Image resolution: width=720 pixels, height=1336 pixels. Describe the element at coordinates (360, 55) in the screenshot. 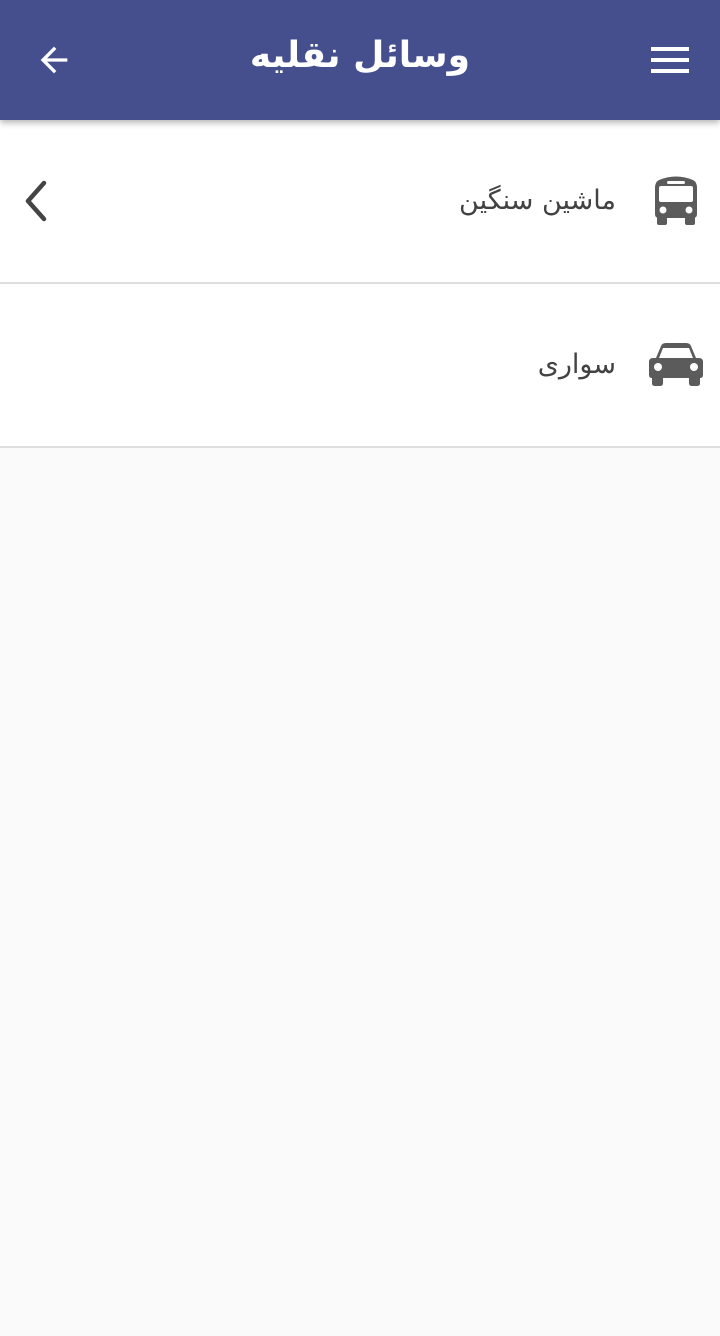

I see `page-title: وسائل نقلیه` at that location.